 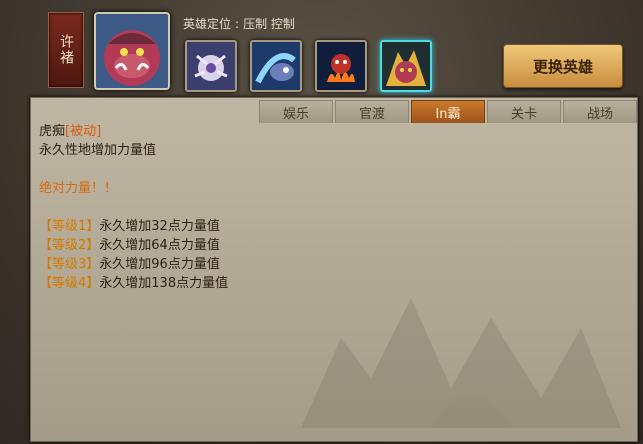 What do you see at coordinates (52, 131) in the screenshot?
I see `skill-name: 虎痴` at bounding box center [52, 131].